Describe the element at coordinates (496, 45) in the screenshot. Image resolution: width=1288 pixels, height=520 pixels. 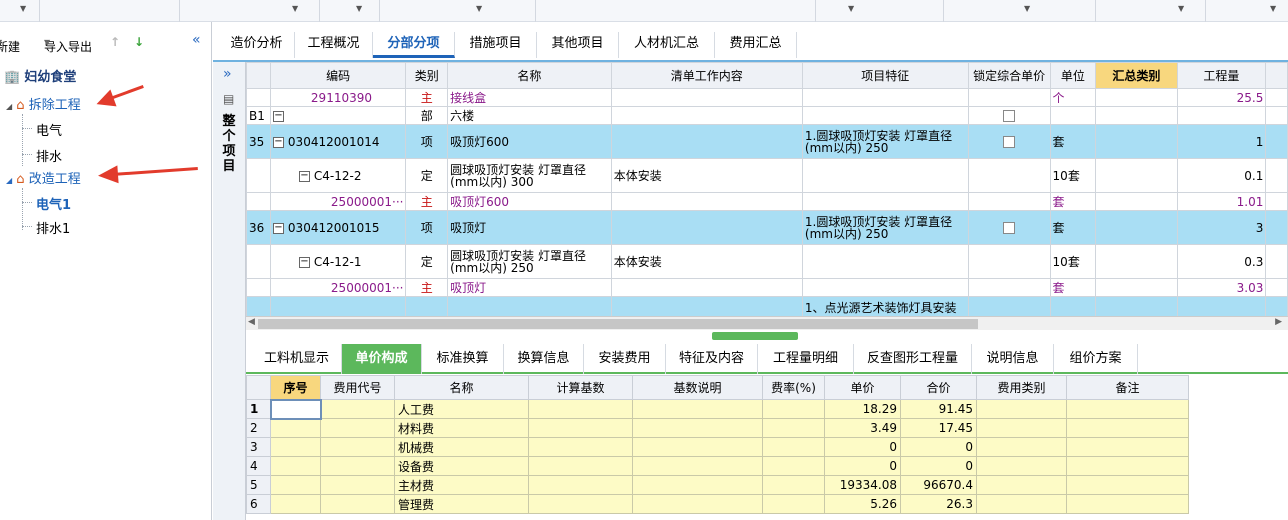
I see `tab-measures: 措施项目` at that location.